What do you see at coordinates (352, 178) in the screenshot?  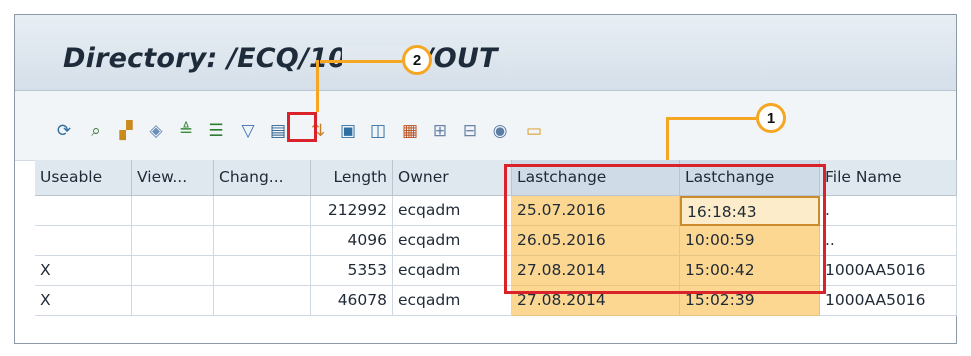 I see `column-header-length: Length` at bounding box center [352, 178].